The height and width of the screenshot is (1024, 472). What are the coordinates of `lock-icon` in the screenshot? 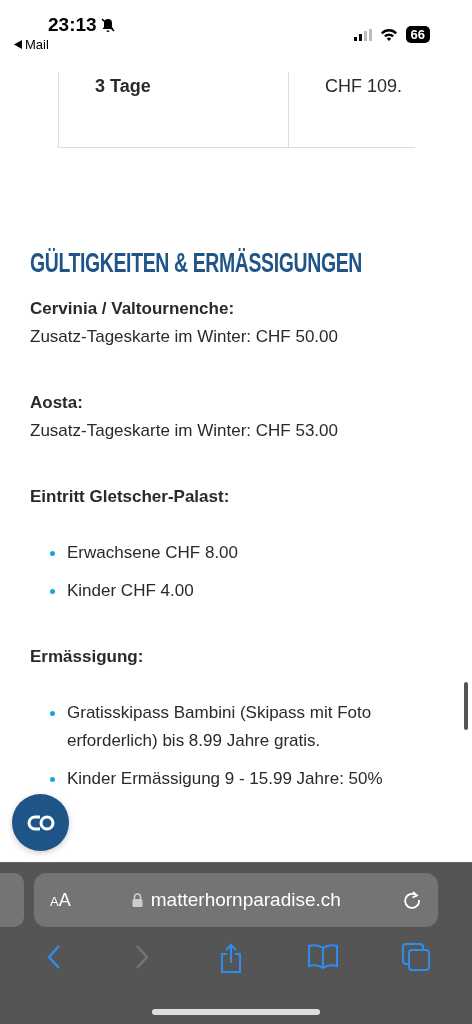 It's located at (137, 900).